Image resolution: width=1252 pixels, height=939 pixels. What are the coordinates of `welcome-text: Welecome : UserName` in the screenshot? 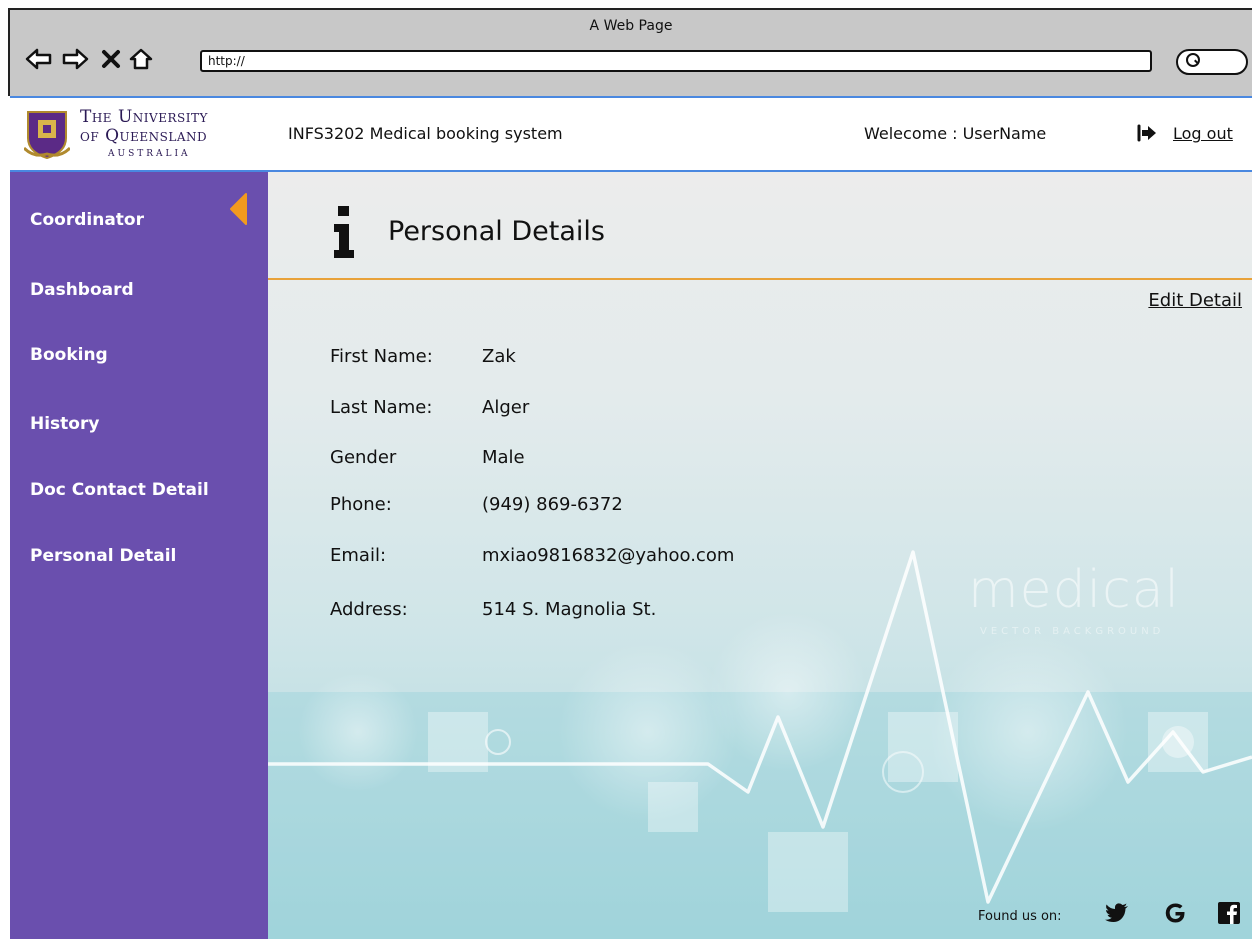 It's located at (955, 133).